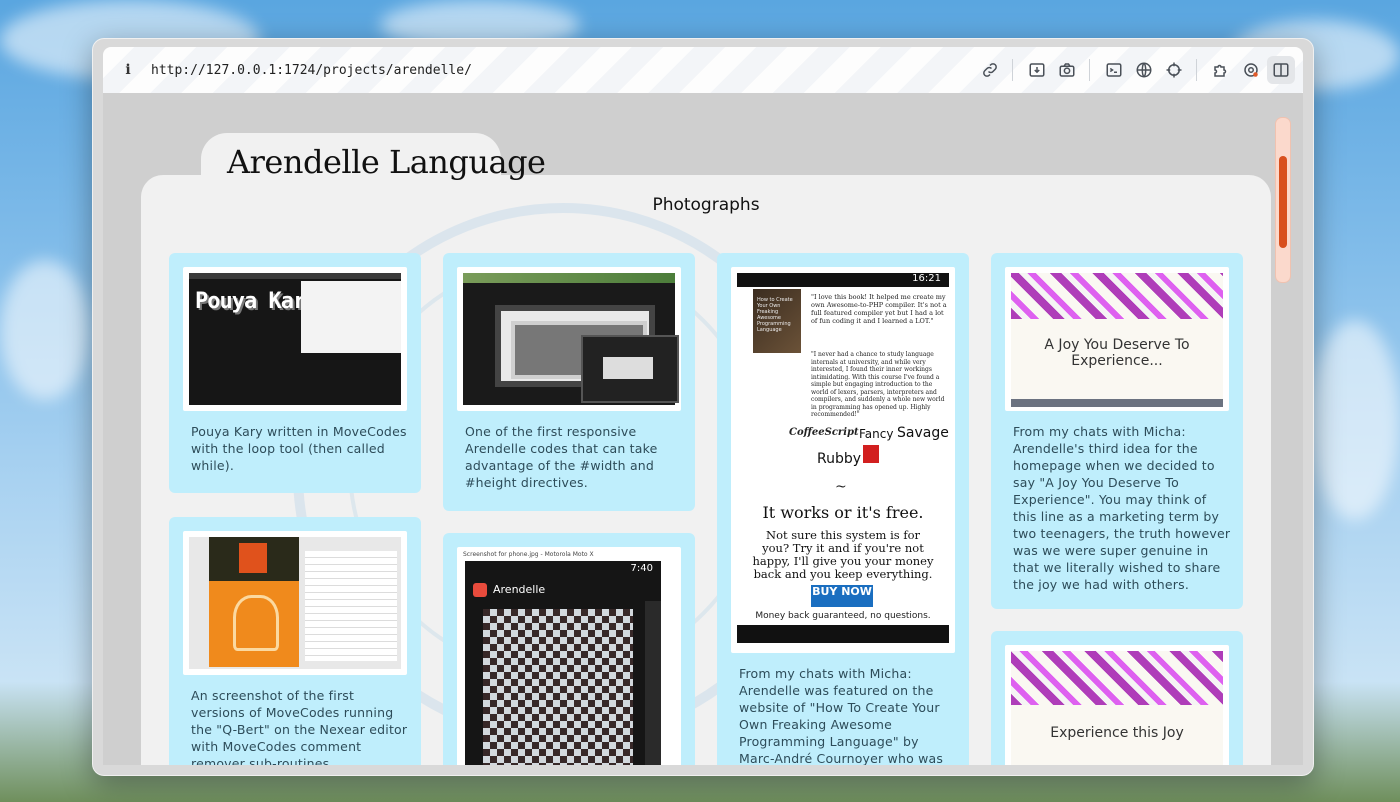 The height and width of the screenshot is (802, 1400). Describe the element at coordinates (569, 339) in the screenshot. I see `photo-responsive-code` at that location.